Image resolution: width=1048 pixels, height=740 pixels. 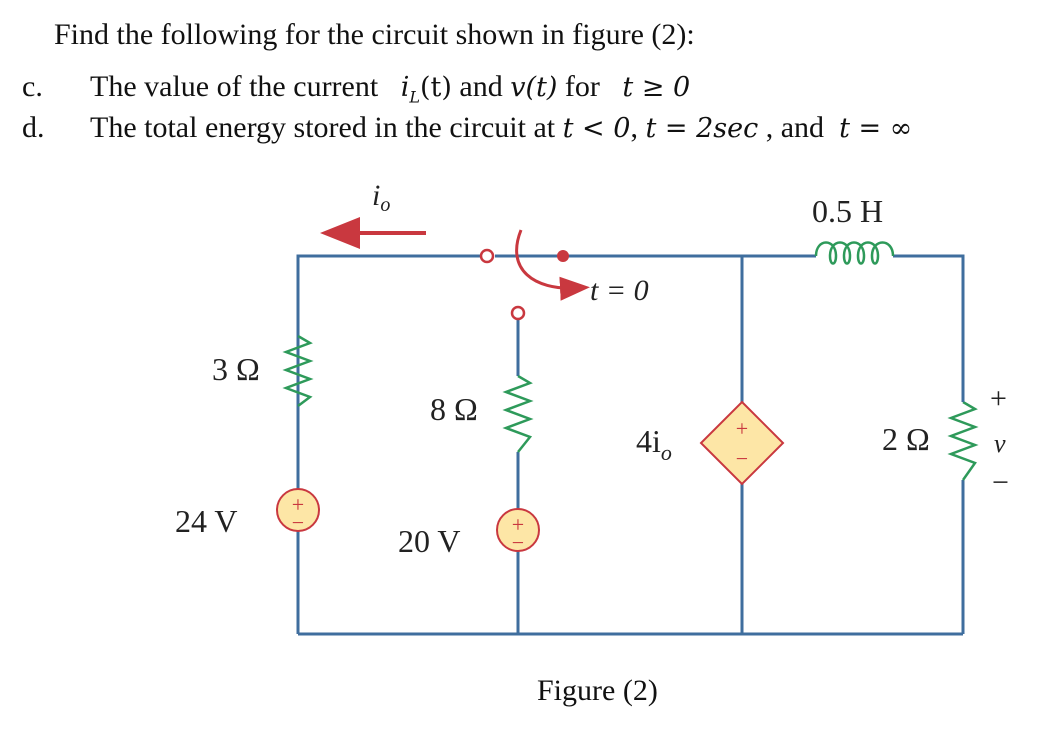 What do you see at coordinates (854, 253) in the screenshot?
I see `inductor` at bounding box center [854, 253].